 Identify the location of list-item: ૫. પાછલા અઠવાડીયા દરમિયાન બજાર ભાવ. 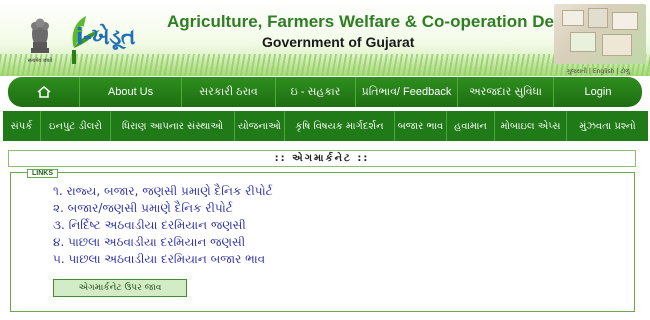
(163, 259).